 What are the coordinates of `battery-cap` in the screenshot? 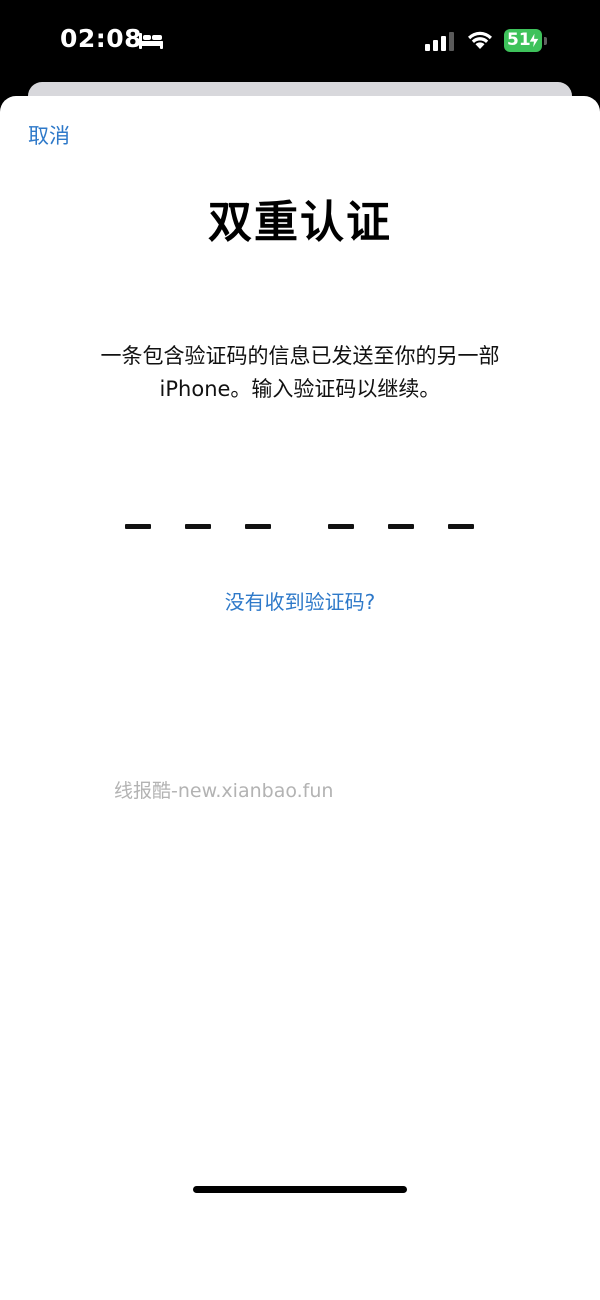 It's located at (545, 41).